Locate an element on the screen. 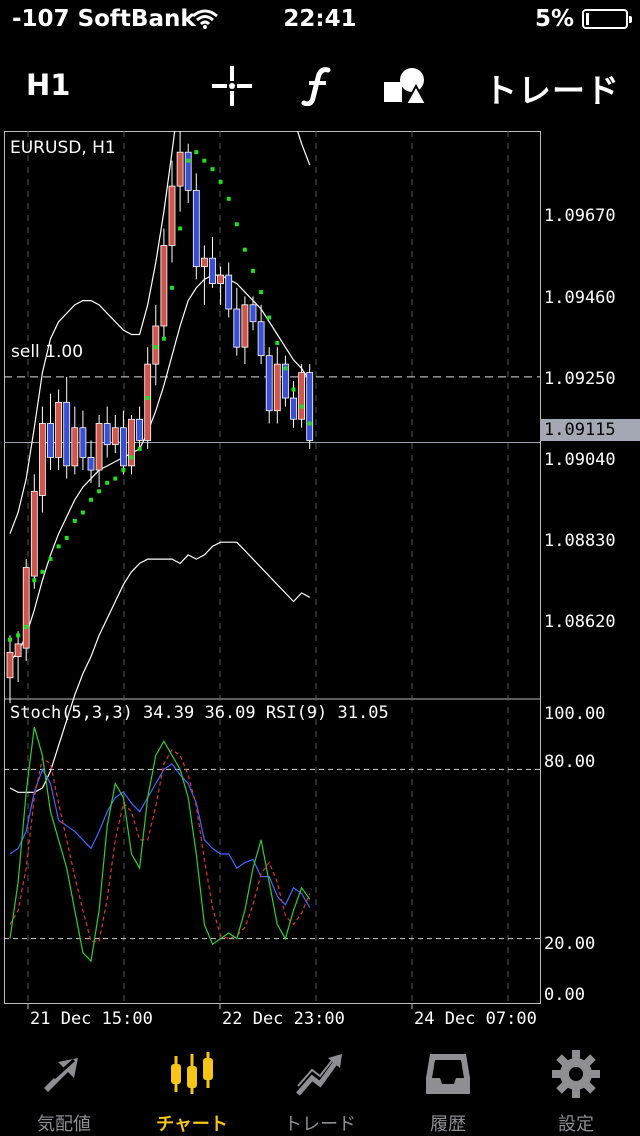 This screenshot has height=1136, width=640. history-icon is located at coordinates (448, 1074).